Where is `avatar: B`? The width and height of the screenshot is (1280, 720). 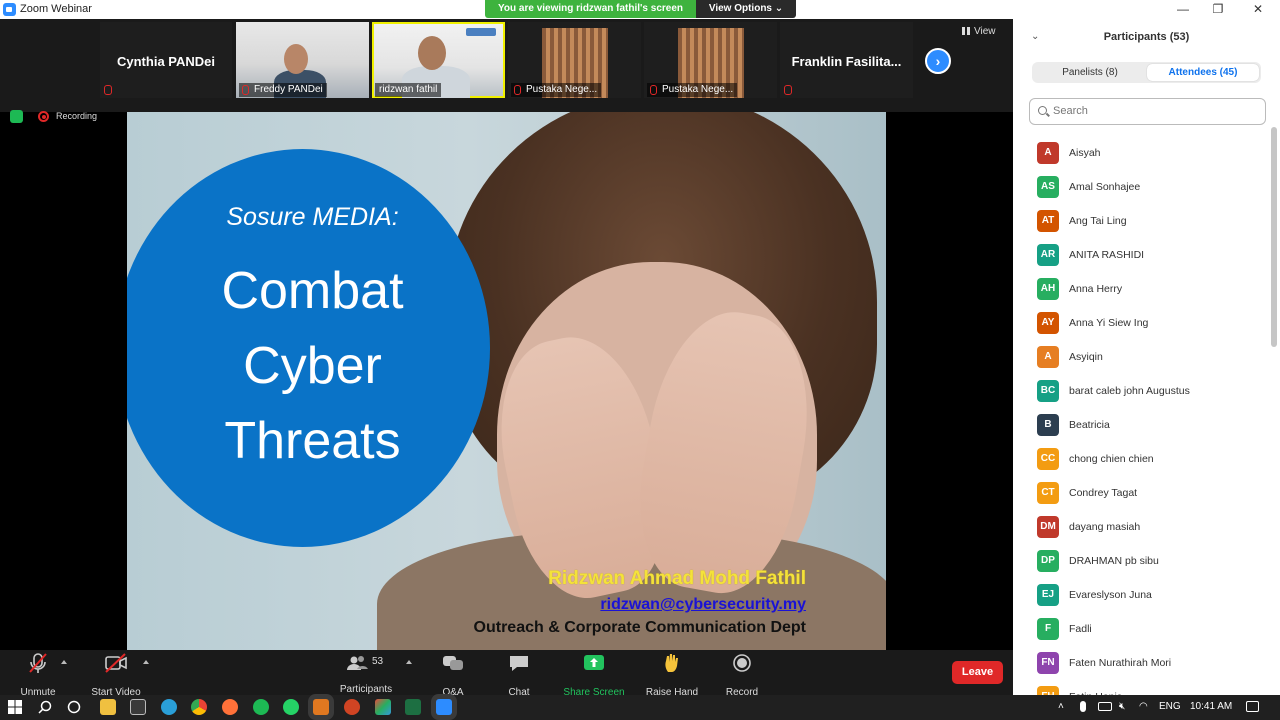
avatar: B is located at coordinates (1048, 425).